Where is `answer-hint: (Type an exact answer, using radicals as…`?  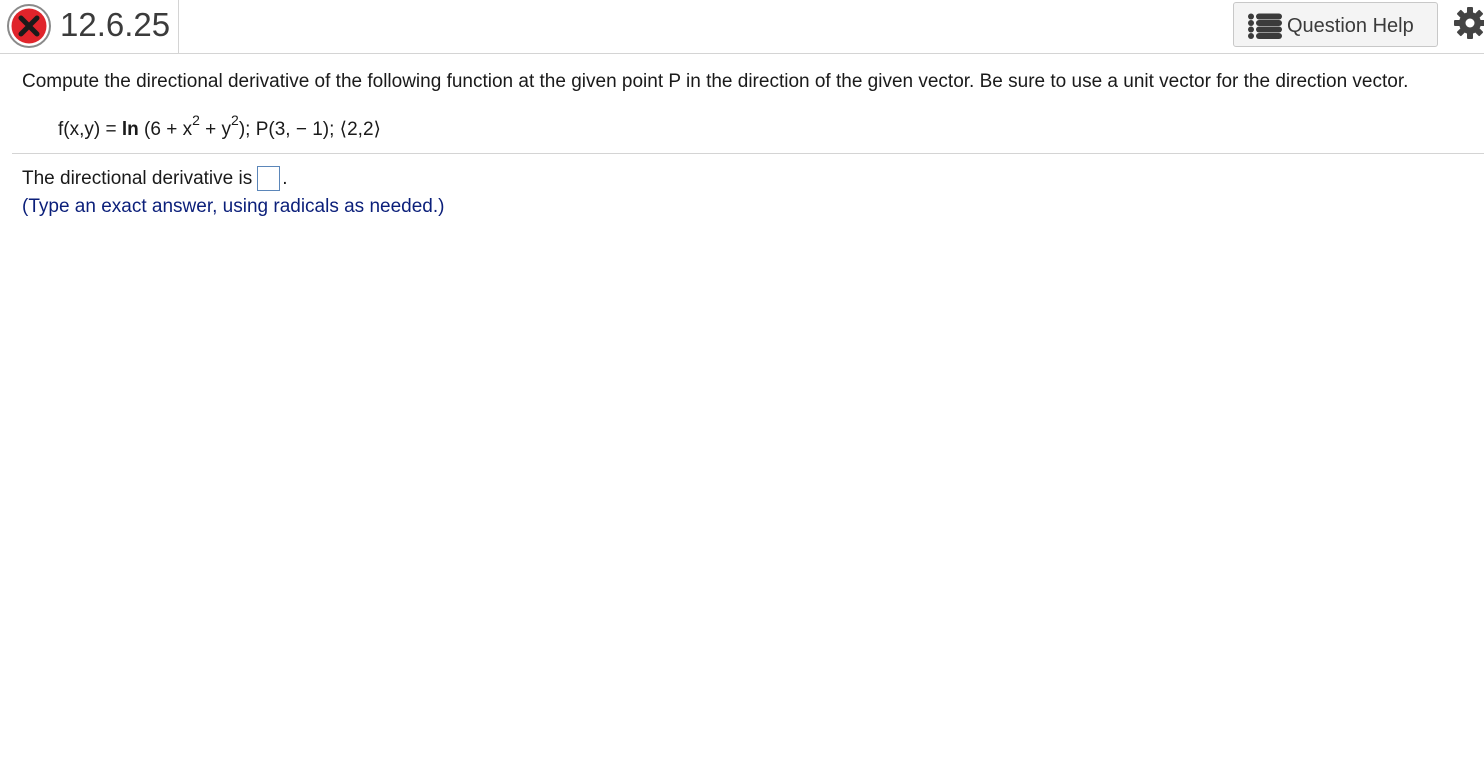
answer-hint: (Type an exact answer, using radicals as… is located at coordinates (233, 206).